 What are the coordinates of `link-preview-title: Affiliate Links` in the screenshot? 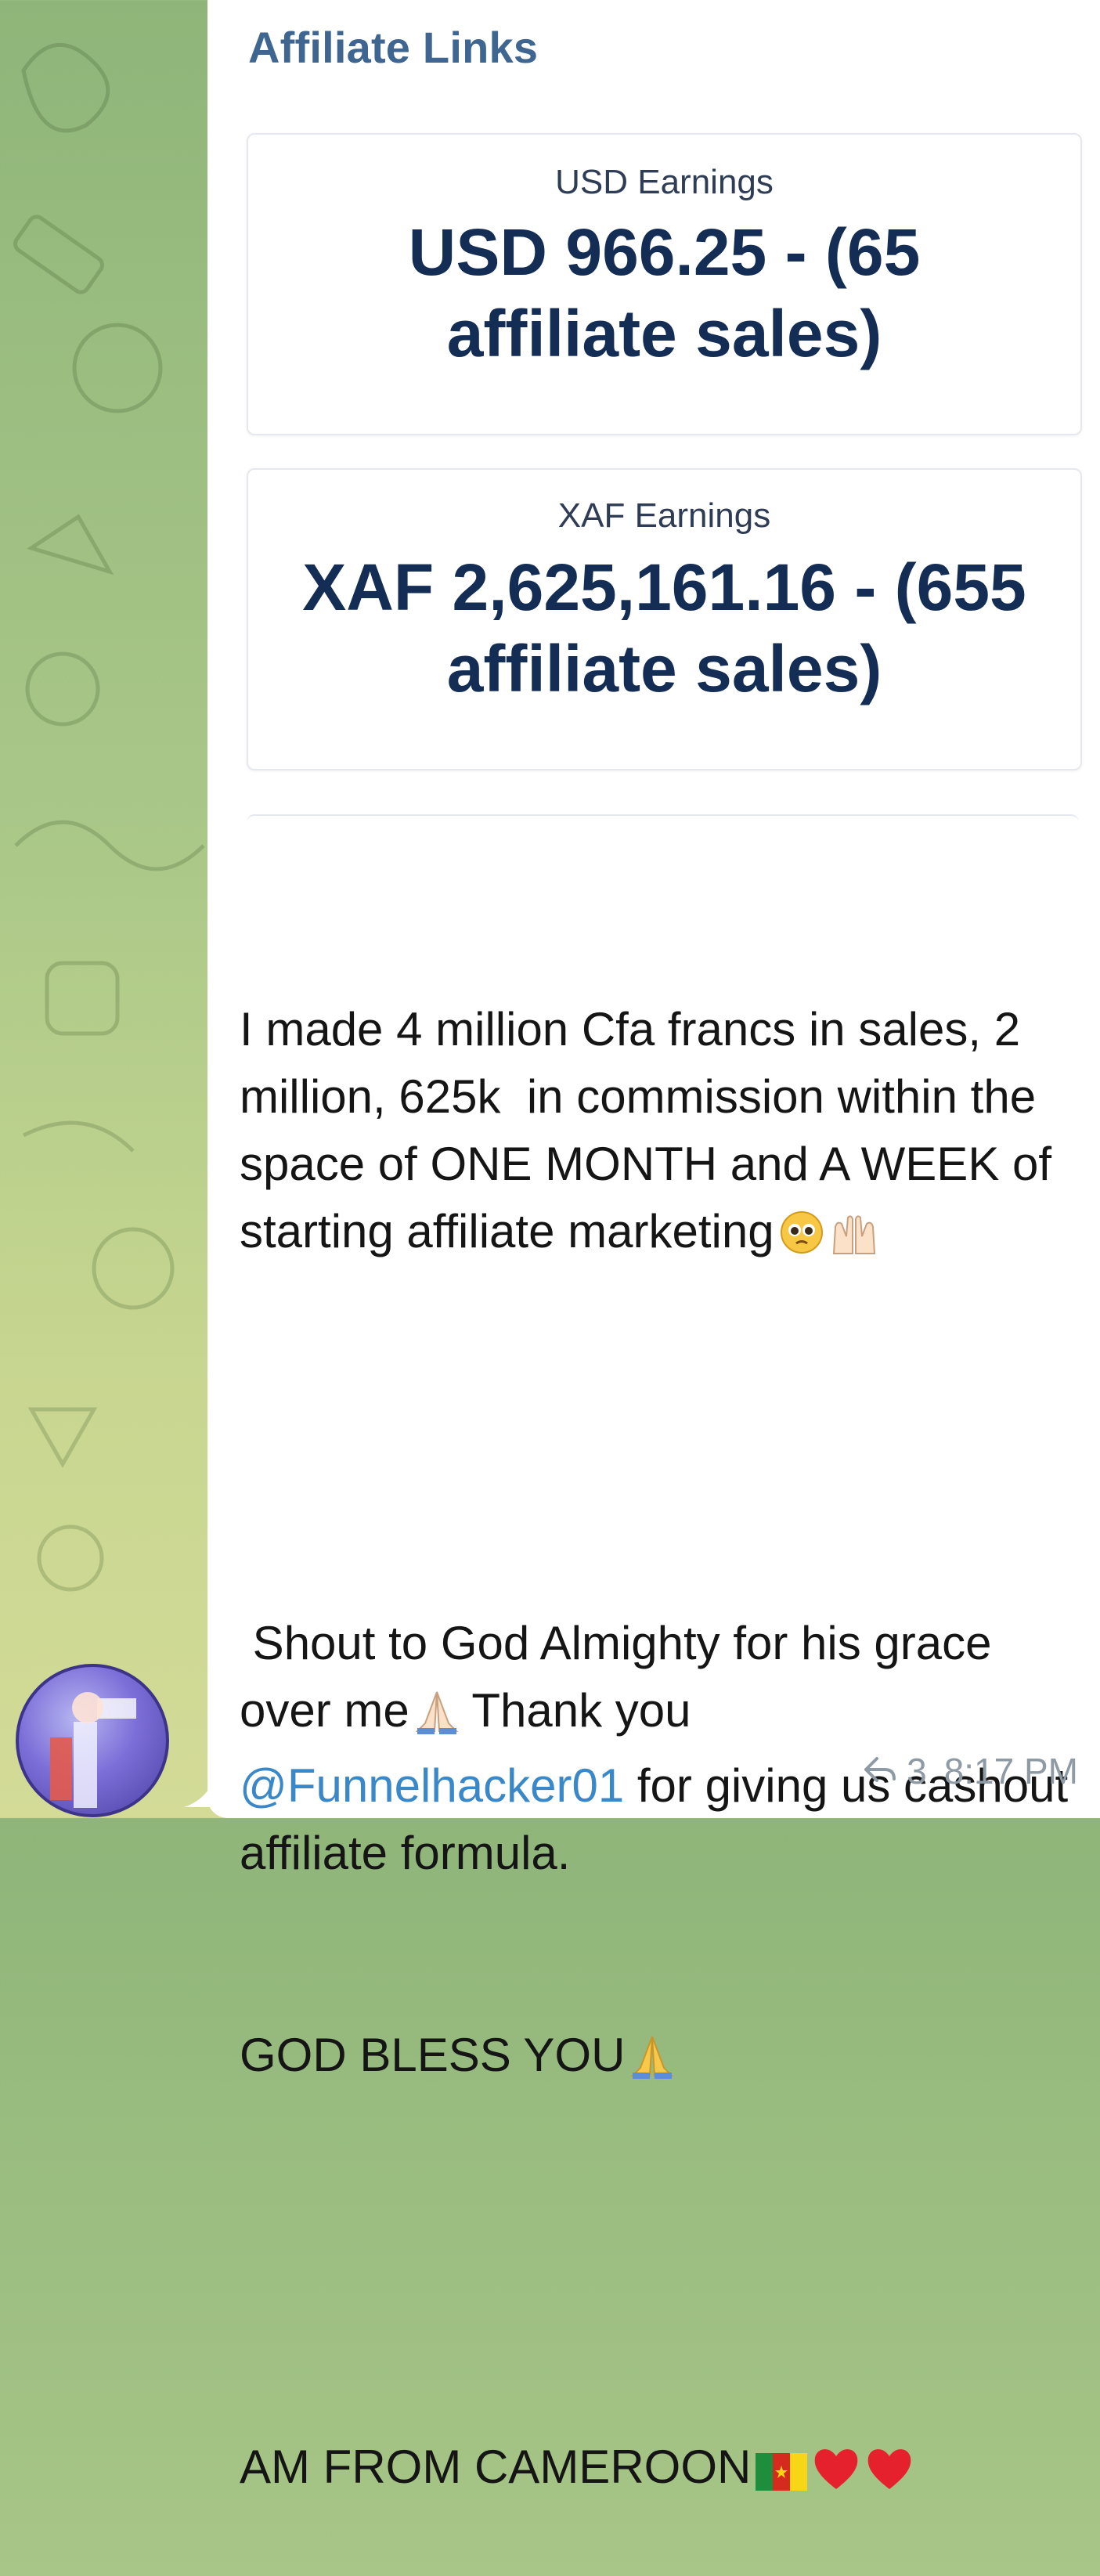 It's located at (394, 47).